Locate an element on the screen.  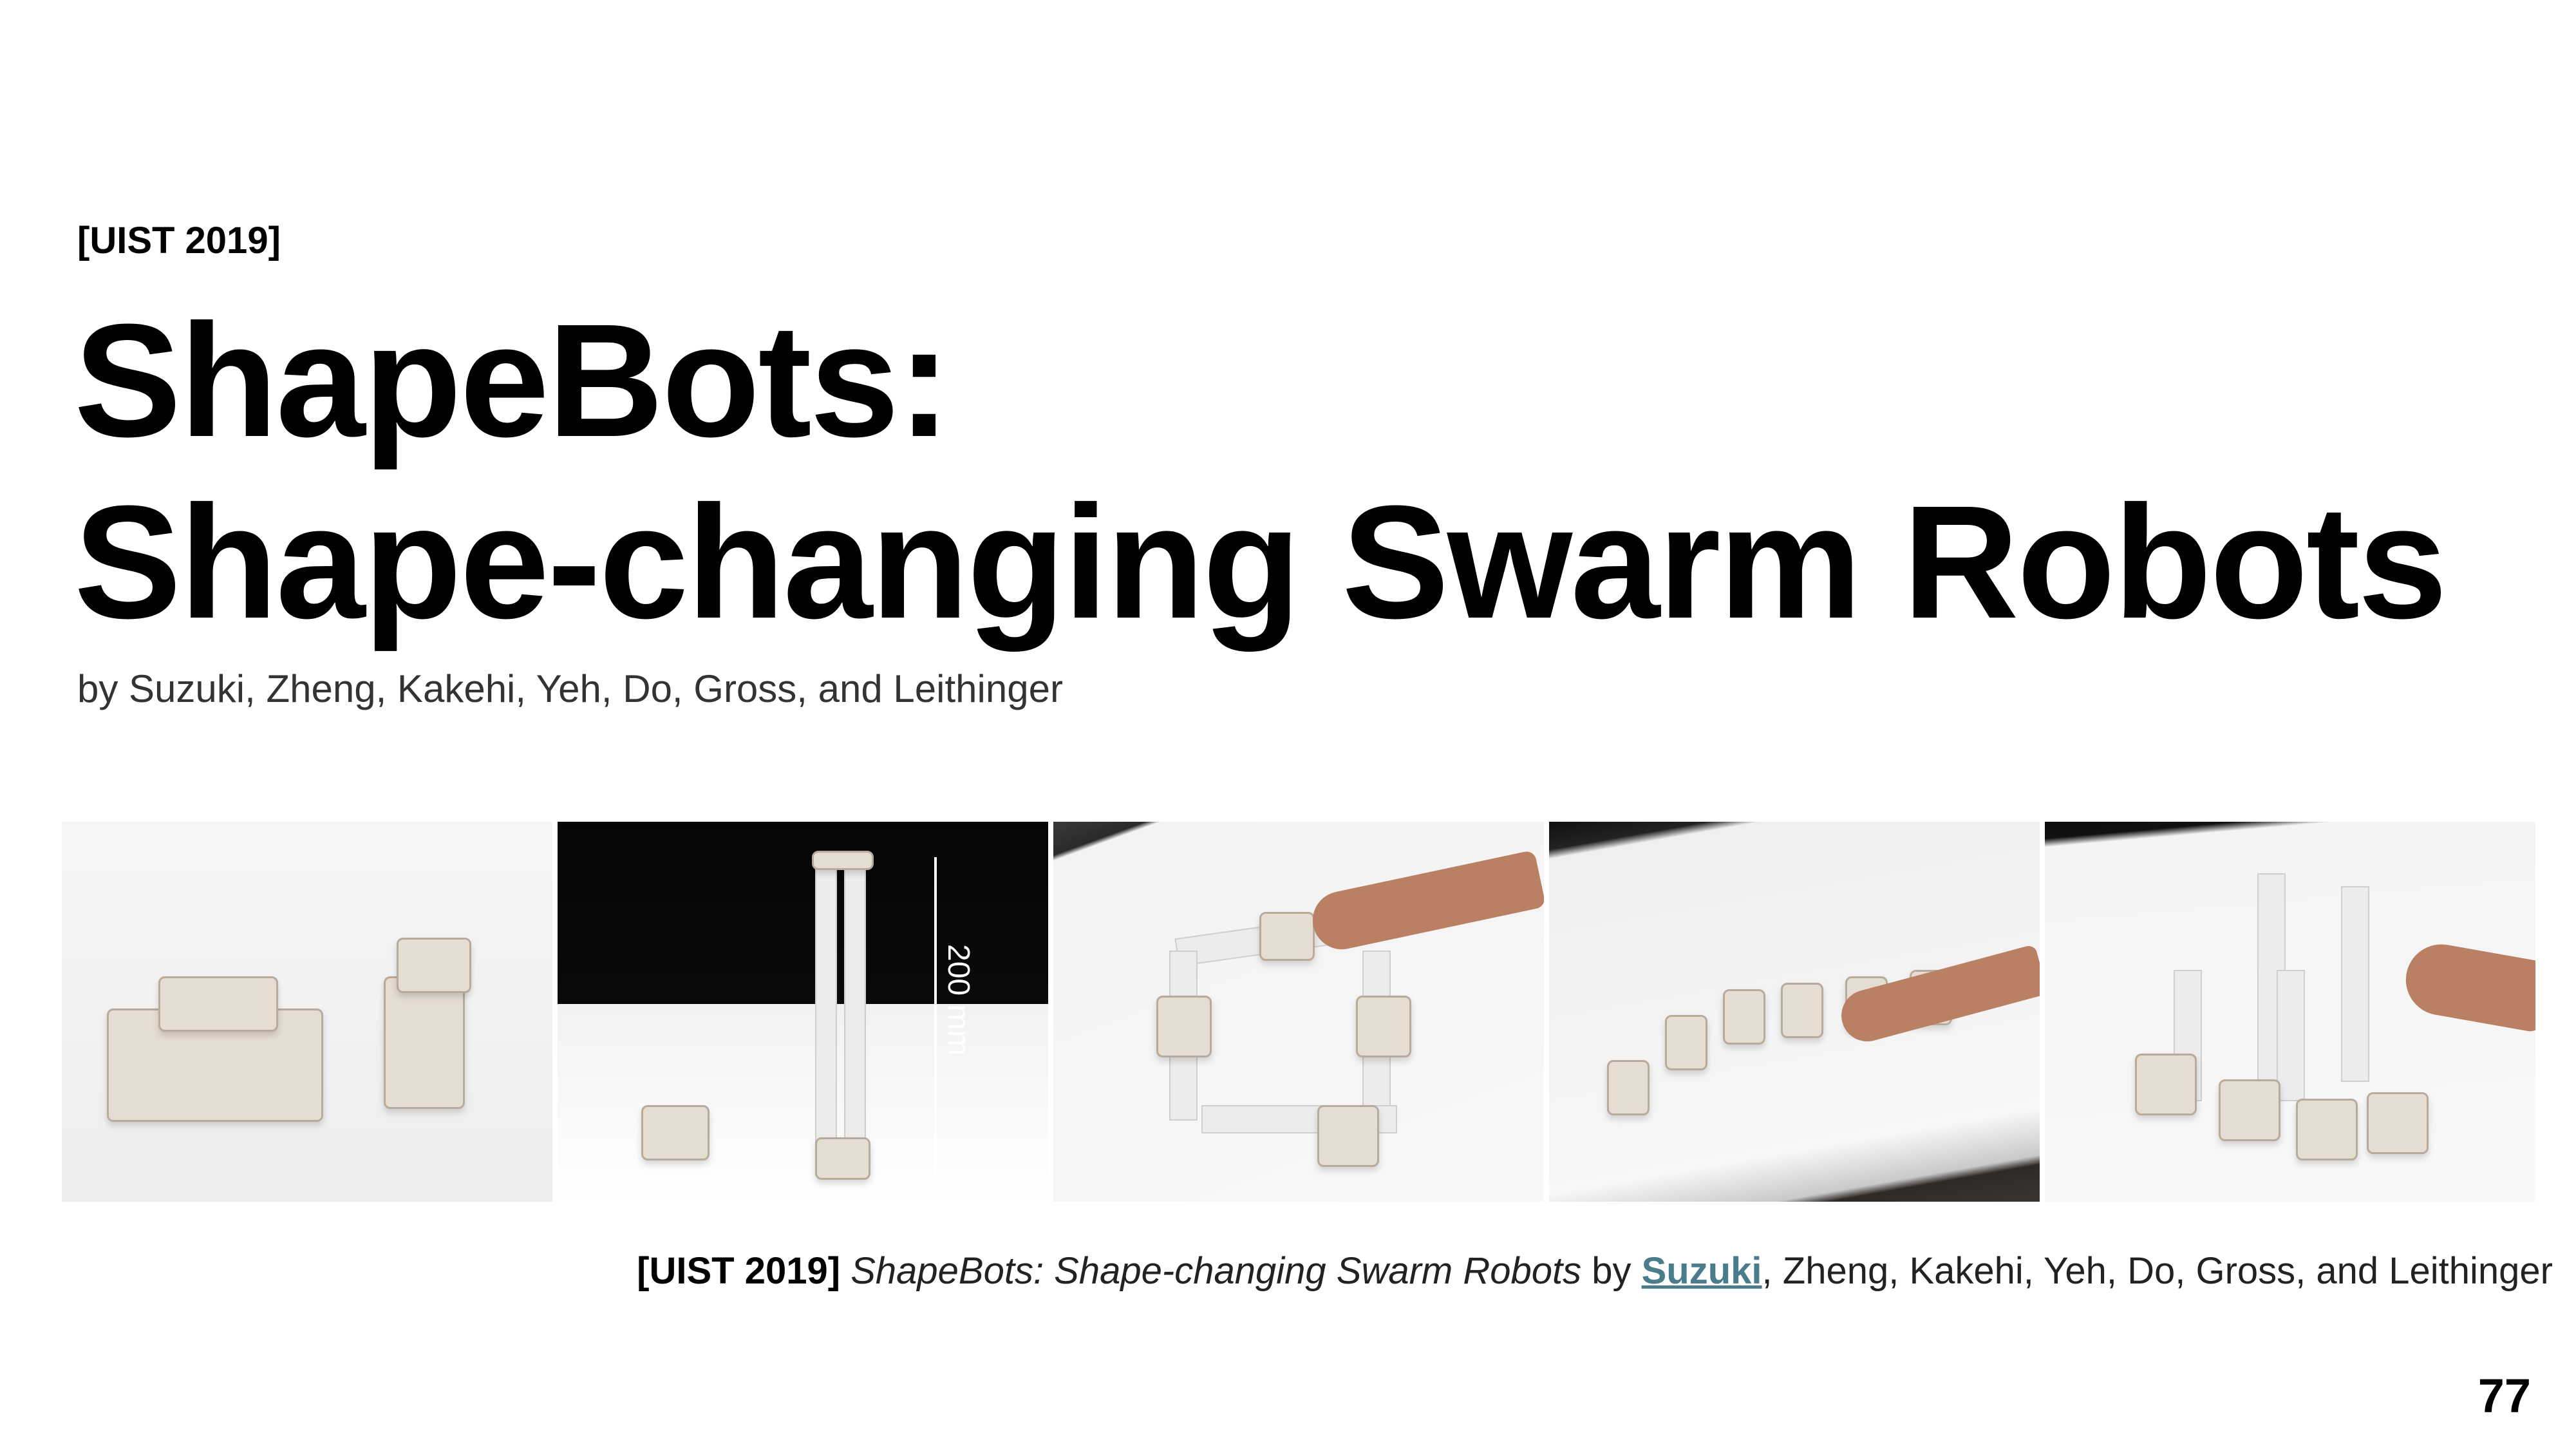
photo-square-formation is located at coordinates (1298, 1012).